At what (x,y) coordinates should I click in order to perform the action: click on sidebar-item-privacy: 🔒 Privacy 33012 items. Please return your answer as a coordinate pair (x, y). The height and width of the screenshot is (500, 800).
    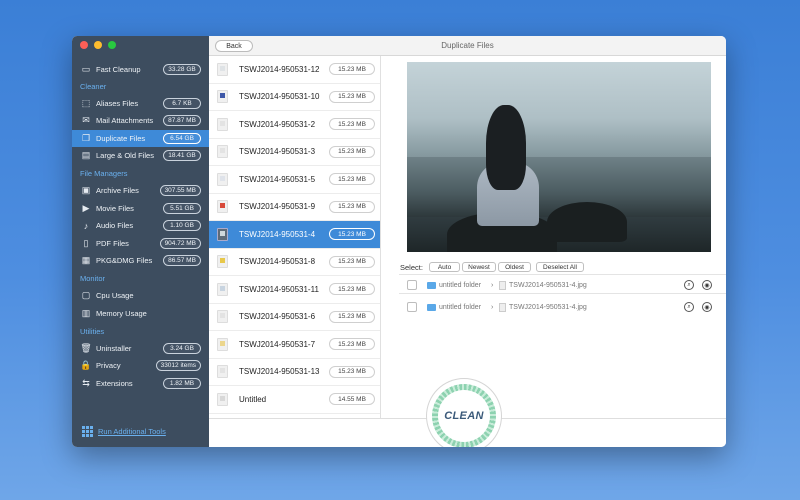
    Looking at the image, I should click on (140, 365).